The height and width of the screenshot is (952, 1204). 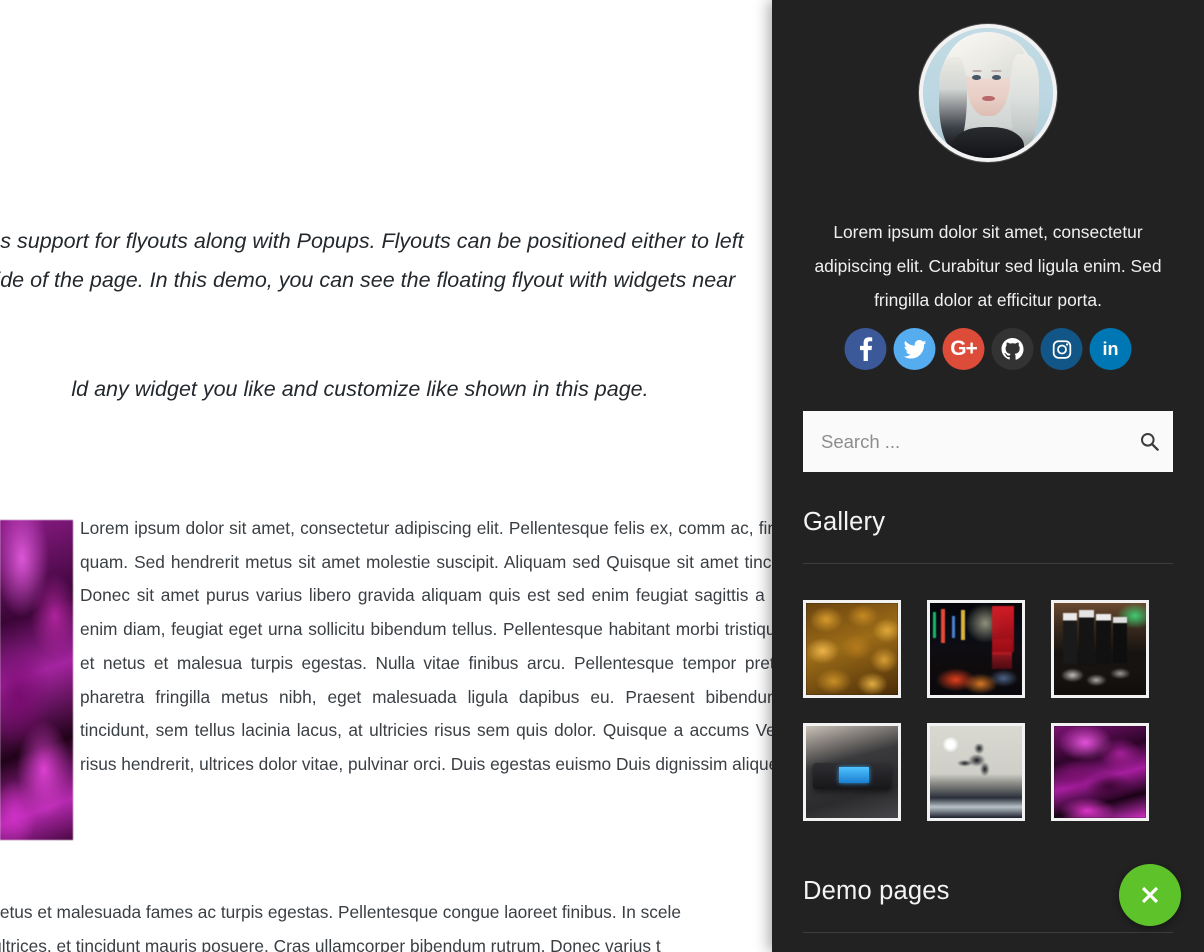 I want to click on linkedin-icon: in, so click(x=1110, y=349).